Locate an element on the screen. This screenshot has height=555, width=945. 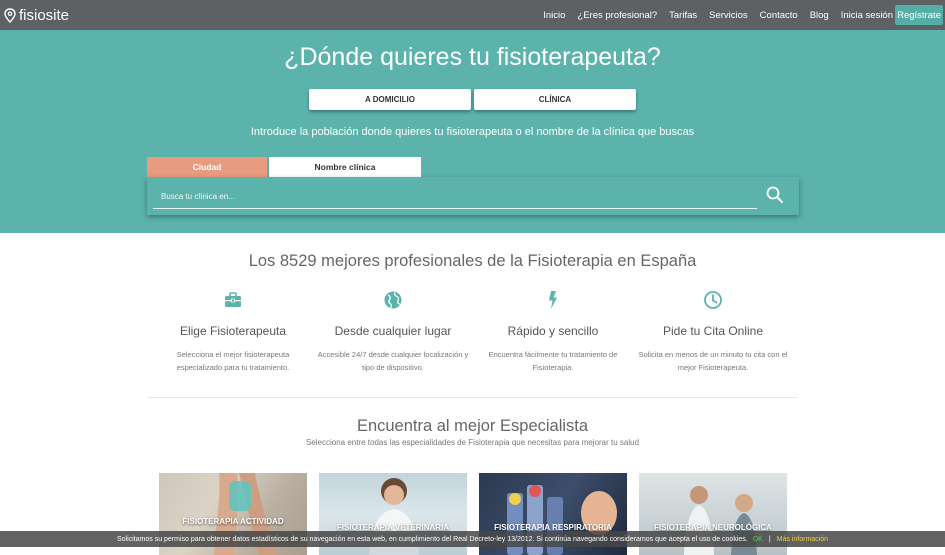
tab-city: Ciudad is located at coordinates (207, 167).